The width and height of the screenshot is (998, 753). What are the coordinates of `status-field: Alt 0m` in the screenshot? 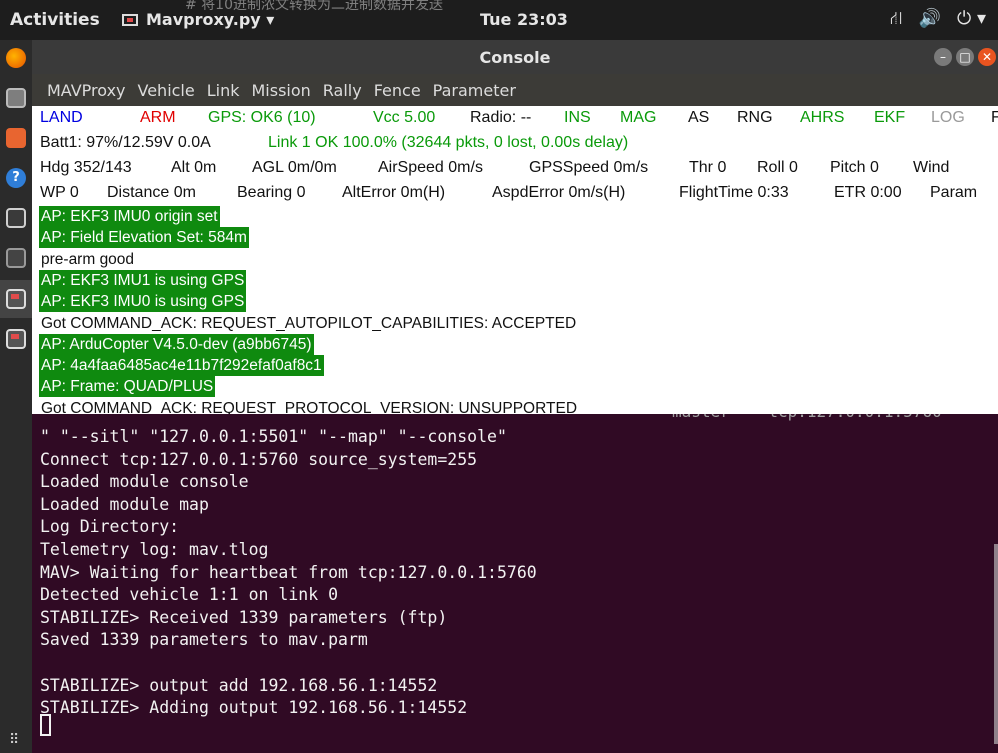 It's located at (194, 167).